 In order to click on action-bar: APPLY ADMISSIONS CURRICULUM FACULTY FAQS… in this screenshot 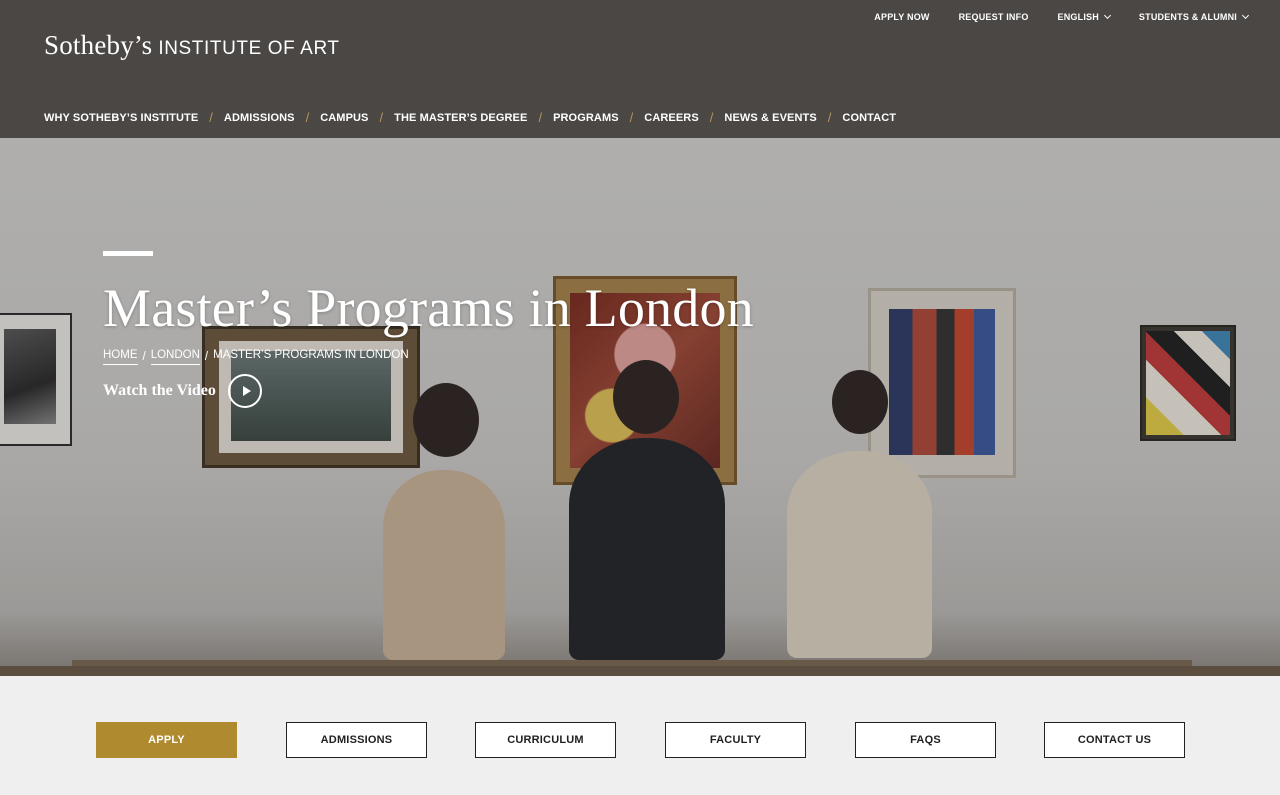, I will do `click(640, 735)`.